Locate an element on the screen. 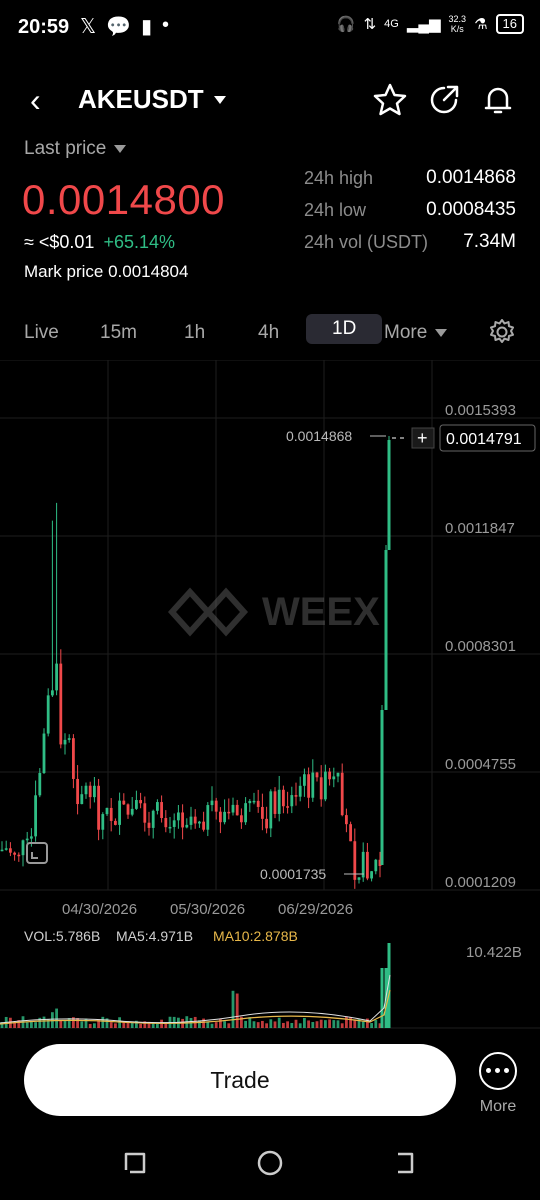 The width and height of the screenshot is (540, 1200). star-favorite-icon is located at coordinates (390, 100).